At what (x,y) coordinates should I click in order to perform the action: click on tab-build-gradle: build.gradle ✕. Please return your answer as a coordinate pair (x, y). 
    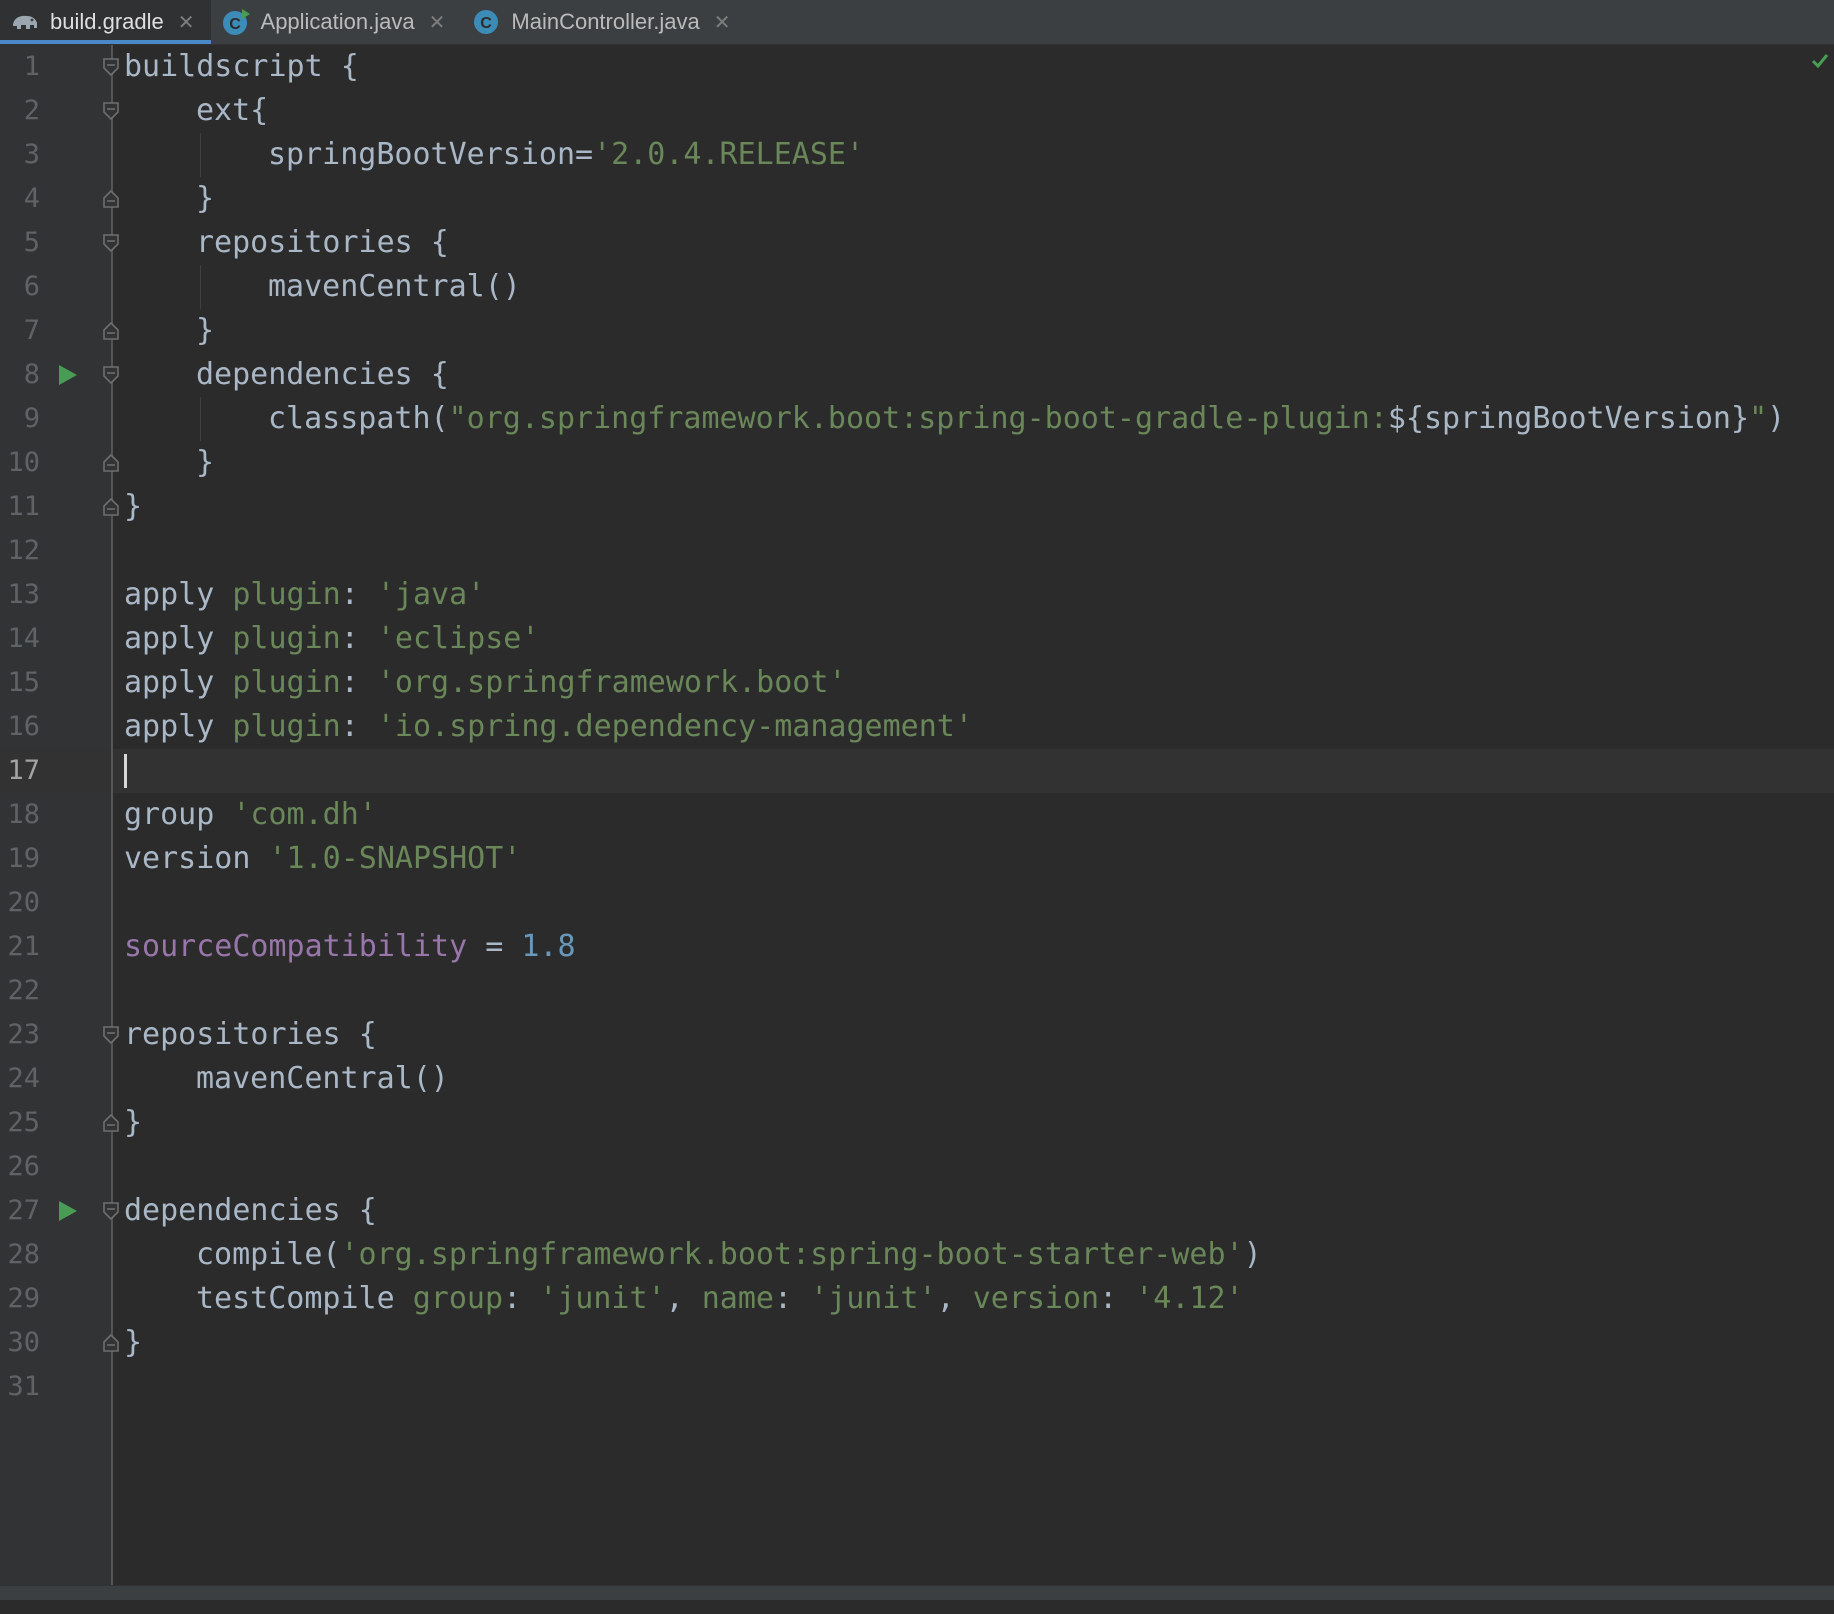
    Looking at the image, I should click on (105, 22).